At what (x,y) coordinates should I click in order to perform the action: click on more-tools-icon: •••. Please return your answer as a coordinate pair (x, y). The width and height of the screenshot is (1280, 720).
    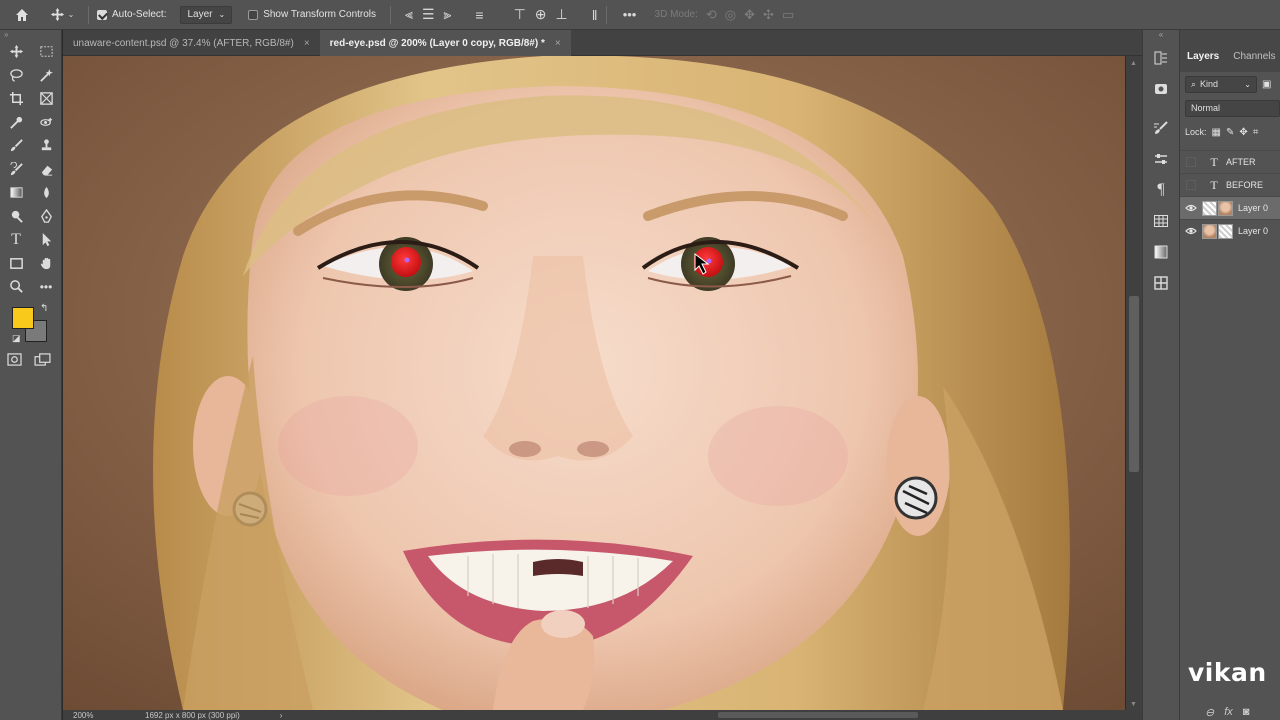
    Looking at the image, I should click on (46, 287).